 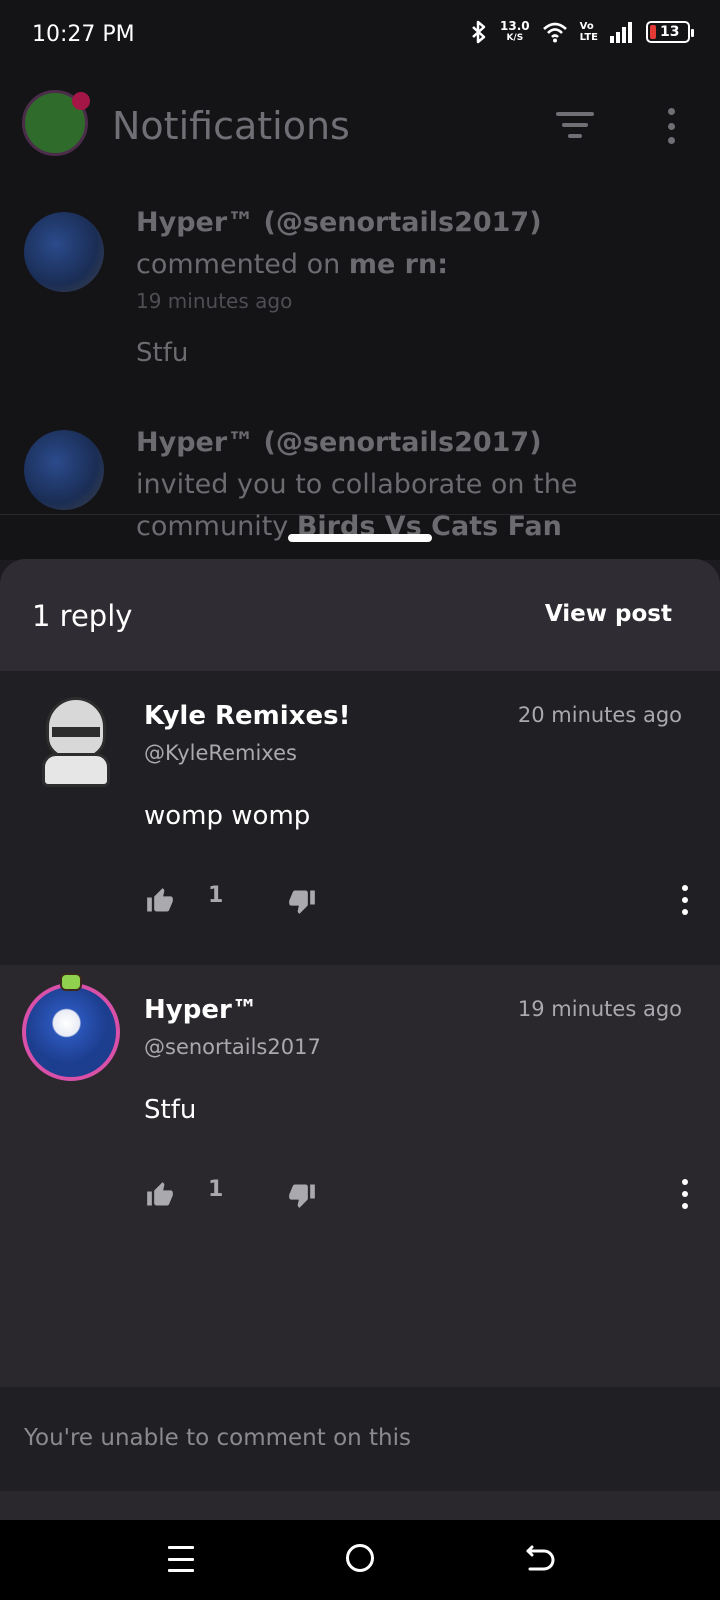 What do you see at coordinates (621, 32) in the screenshot?
I see `signal-icon` at bounding box center [621, 32].